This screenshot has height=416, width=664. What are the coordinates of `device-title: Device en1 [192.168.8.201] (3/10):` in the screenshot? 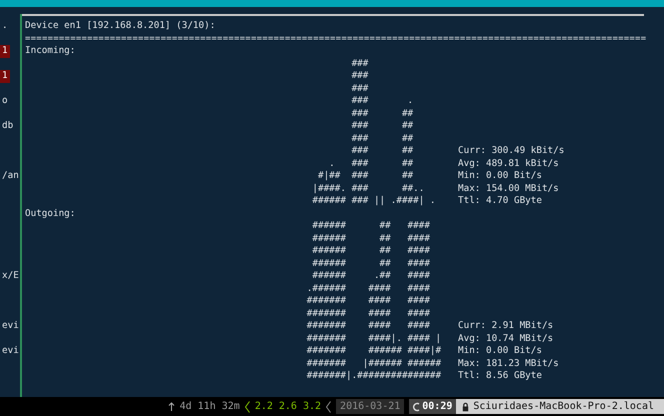 It's located at (120, 26).